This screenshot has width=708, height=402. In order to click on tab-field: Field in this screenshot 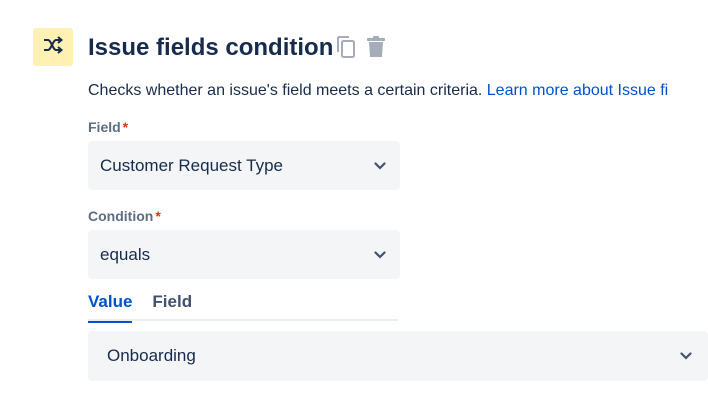, I will do `click(172, 305)`.